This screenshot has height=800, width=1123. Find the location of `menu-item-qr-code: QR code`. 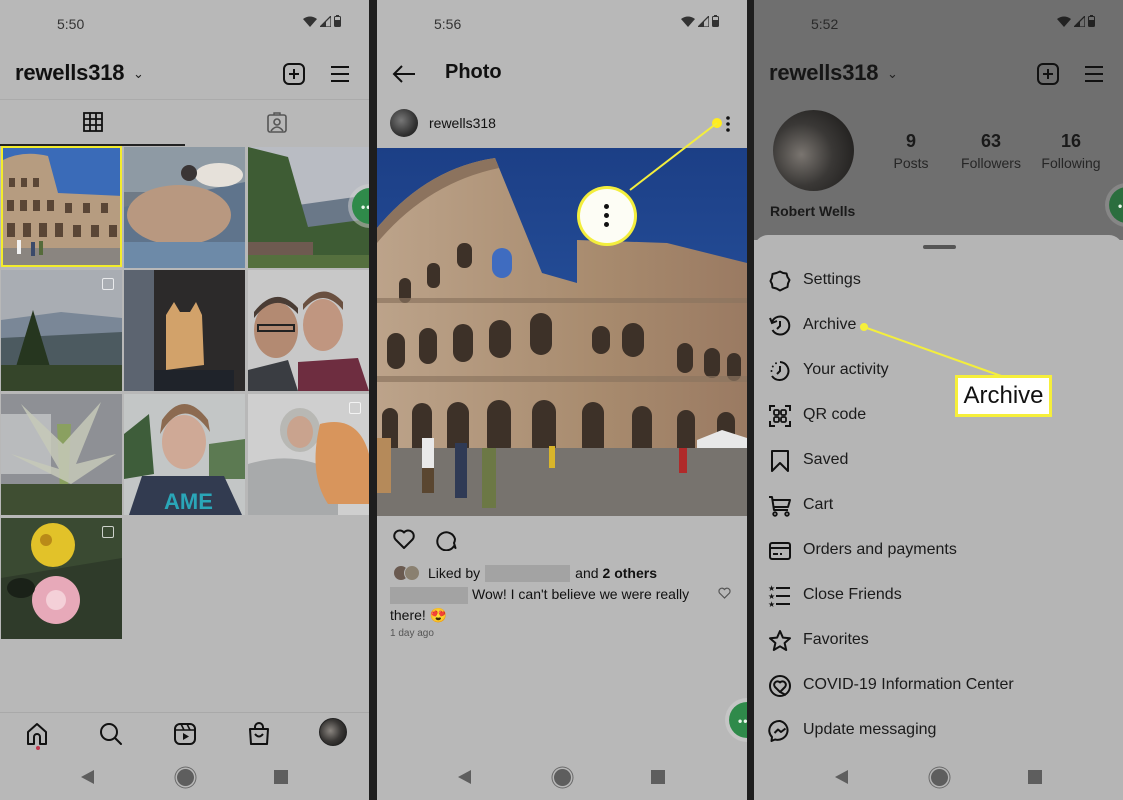

menu-item-qr-code: QR code is located at coordinates (938, 416).